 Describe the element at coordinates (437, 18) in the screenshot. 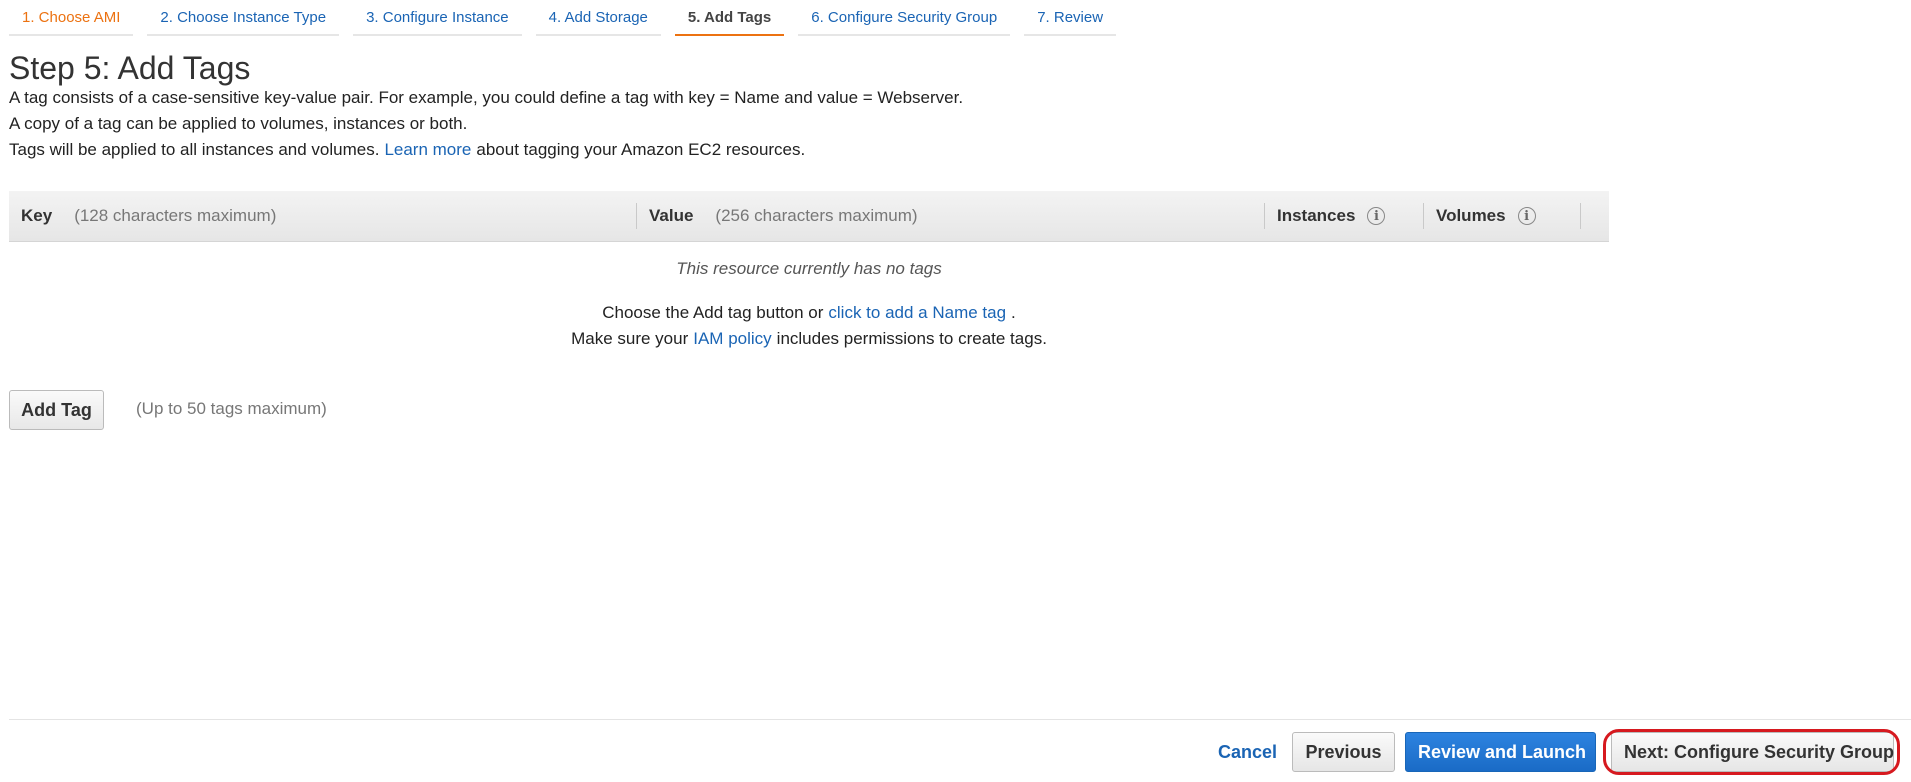

I see `tab-configure-instance: 3. Configure Instance` at that location.